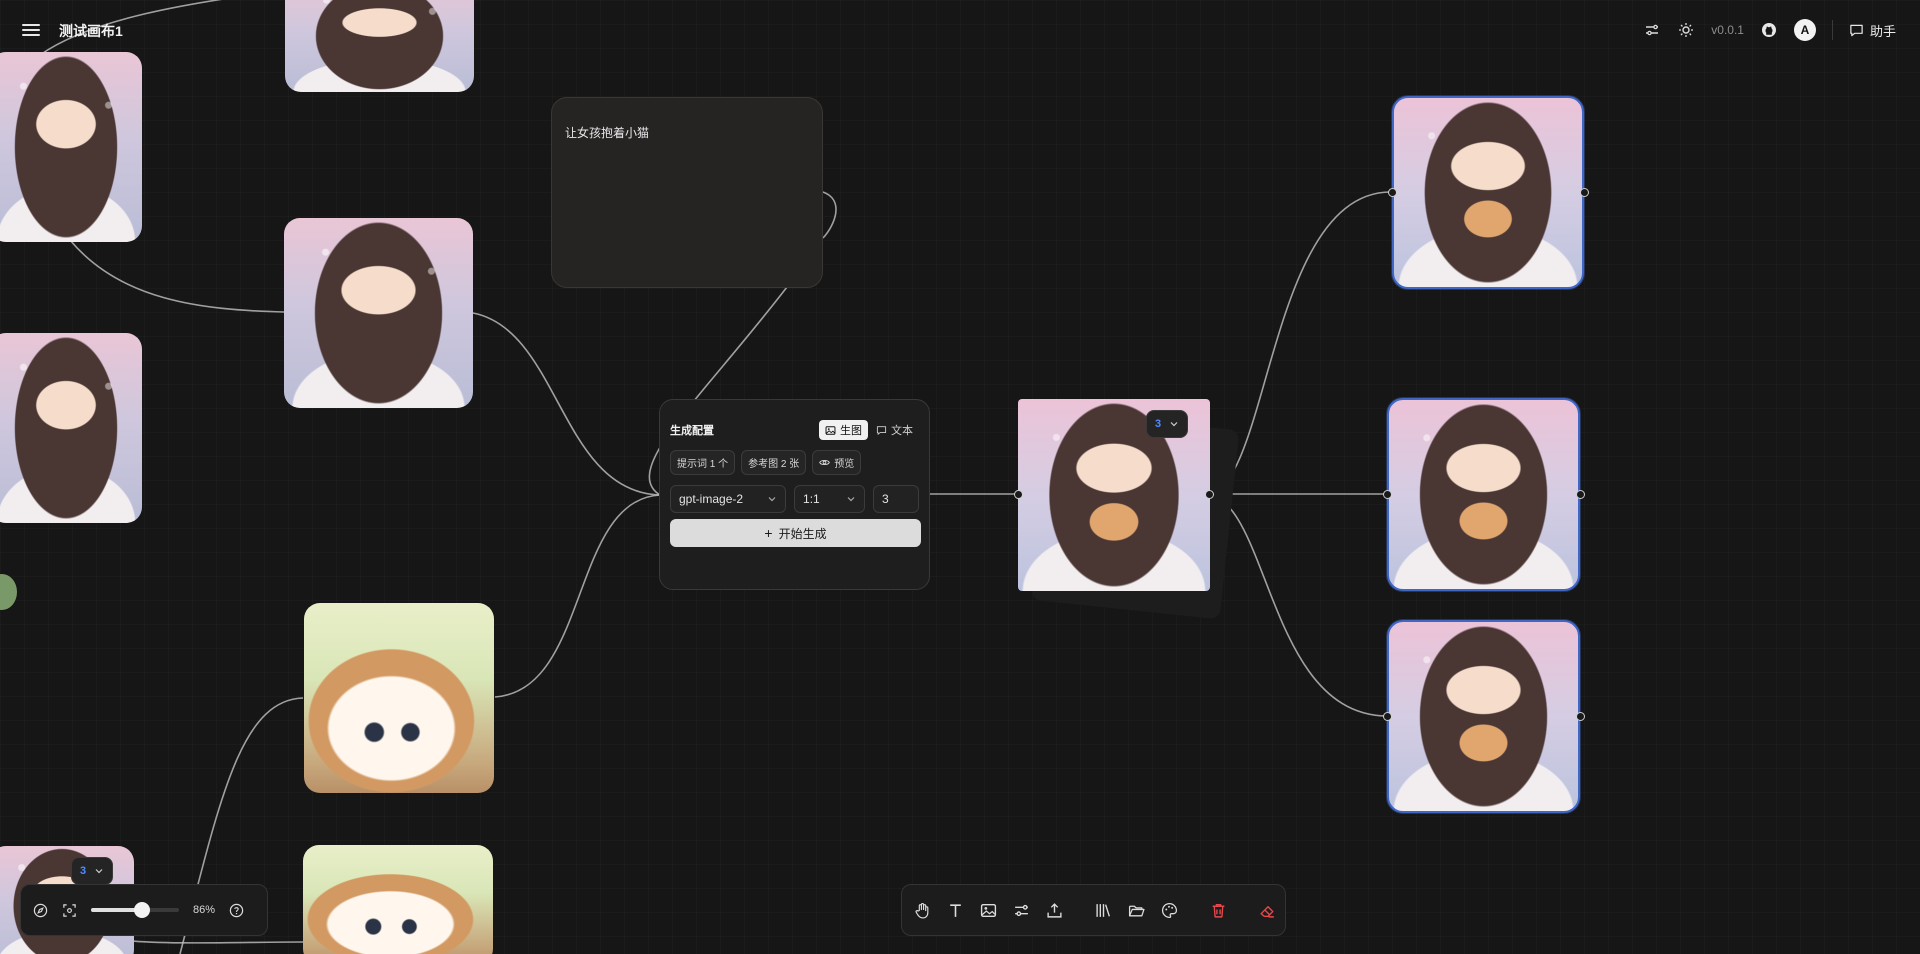 The image size is (1920, 954). Describe the element at coordinates (40, 910) in the screenshot. I see `compass-icon` at that location.